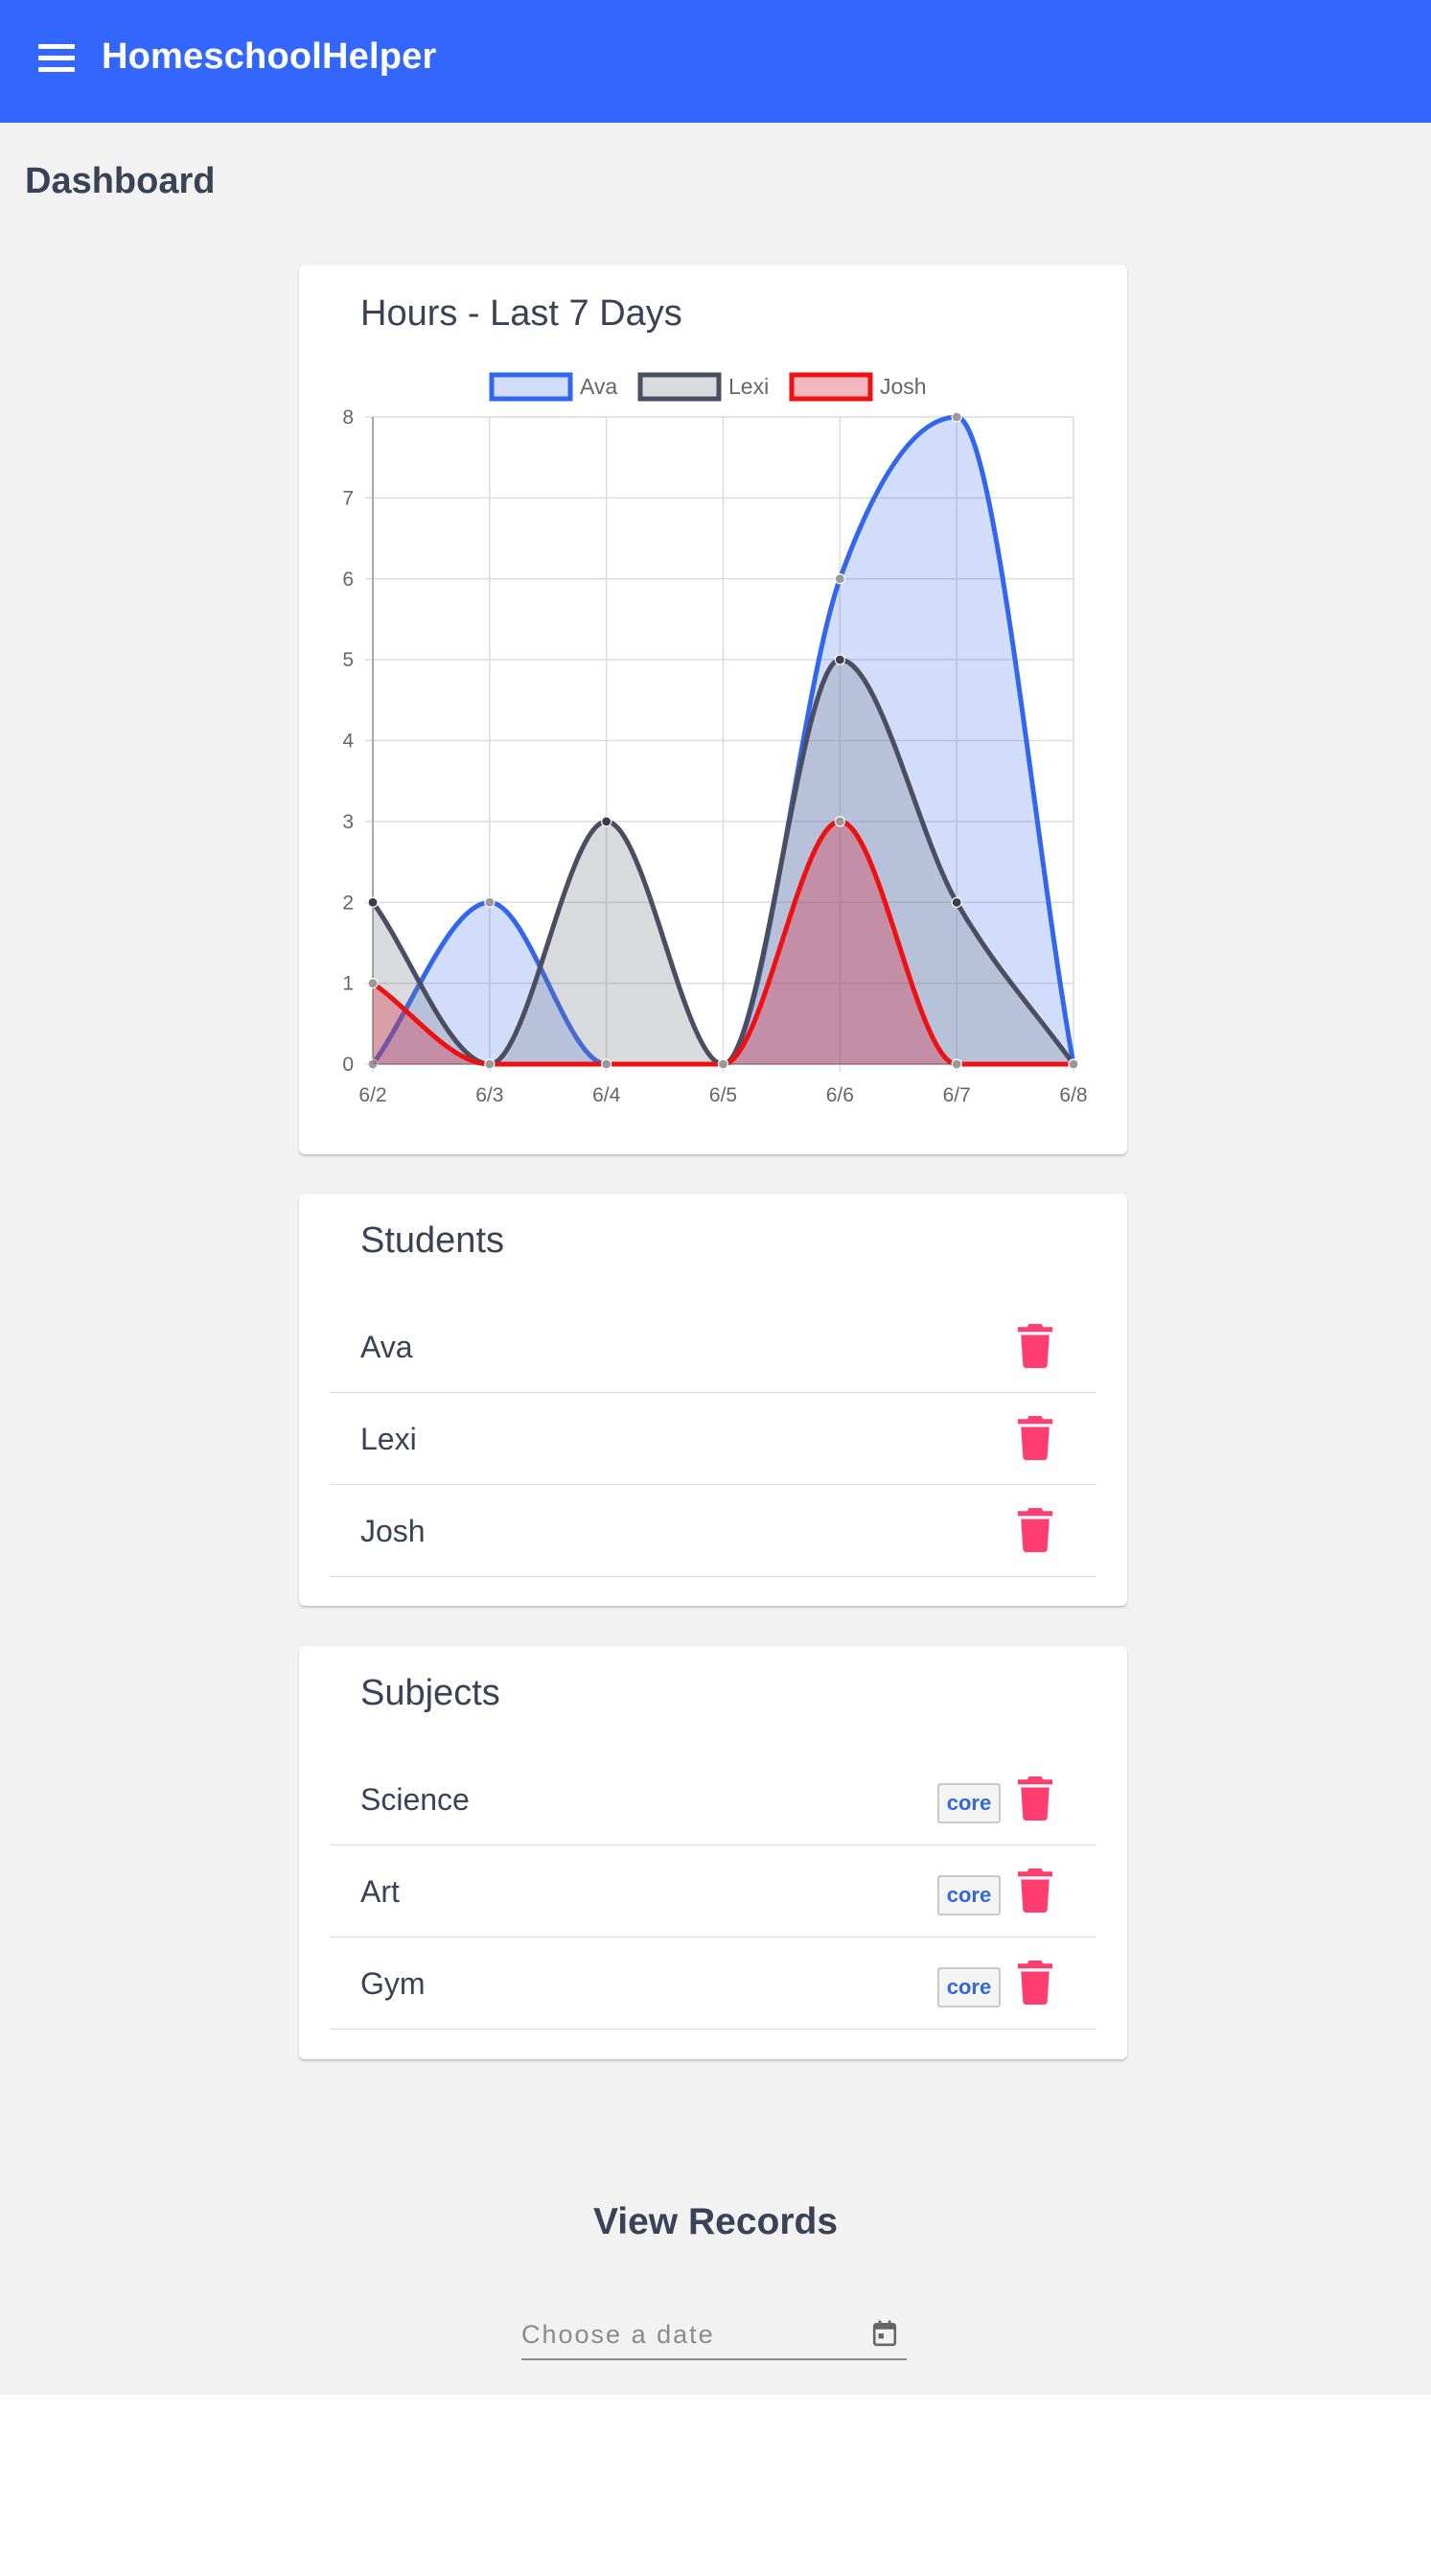  What do you see at coordinates (415, 1799) in the screenshot?
I see `subject-name: Science` at bounding box center [415, 1799].